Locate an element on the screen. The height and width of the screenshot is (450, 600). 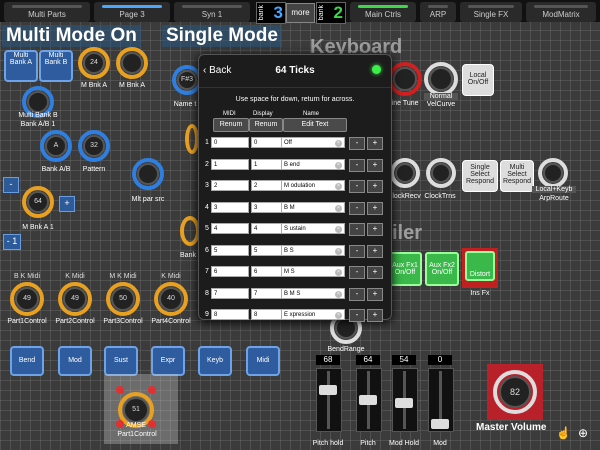
bank-left-selector: bank 3 is located at coordinates (271, 13).